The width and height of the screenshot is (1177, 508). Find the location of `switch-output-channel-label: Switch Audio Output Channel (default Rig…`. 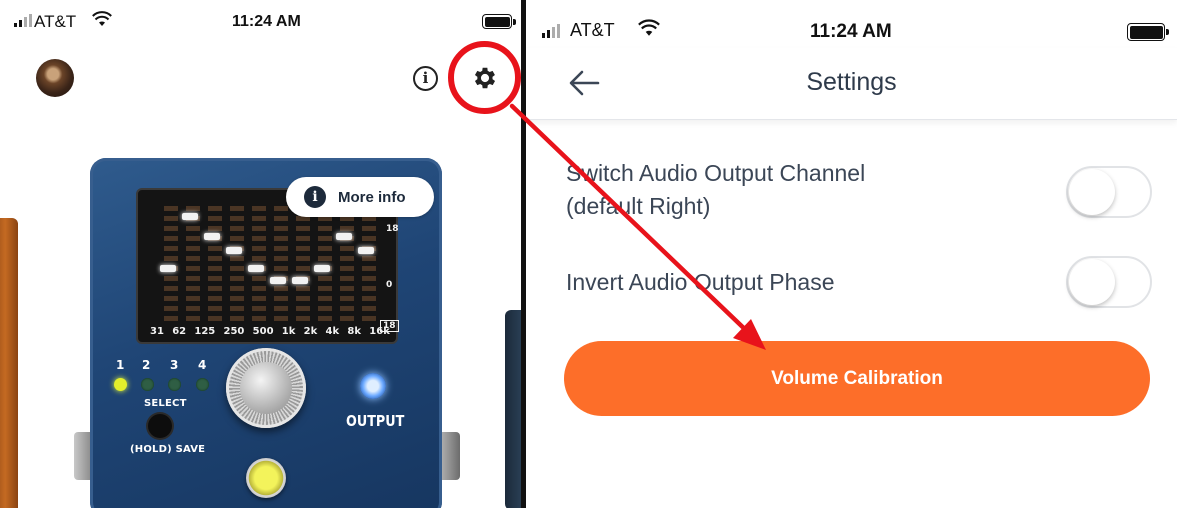

switch-output-channel-label: Switch Audio Output Channel (default Rig… is located at coordinates (715, 190).